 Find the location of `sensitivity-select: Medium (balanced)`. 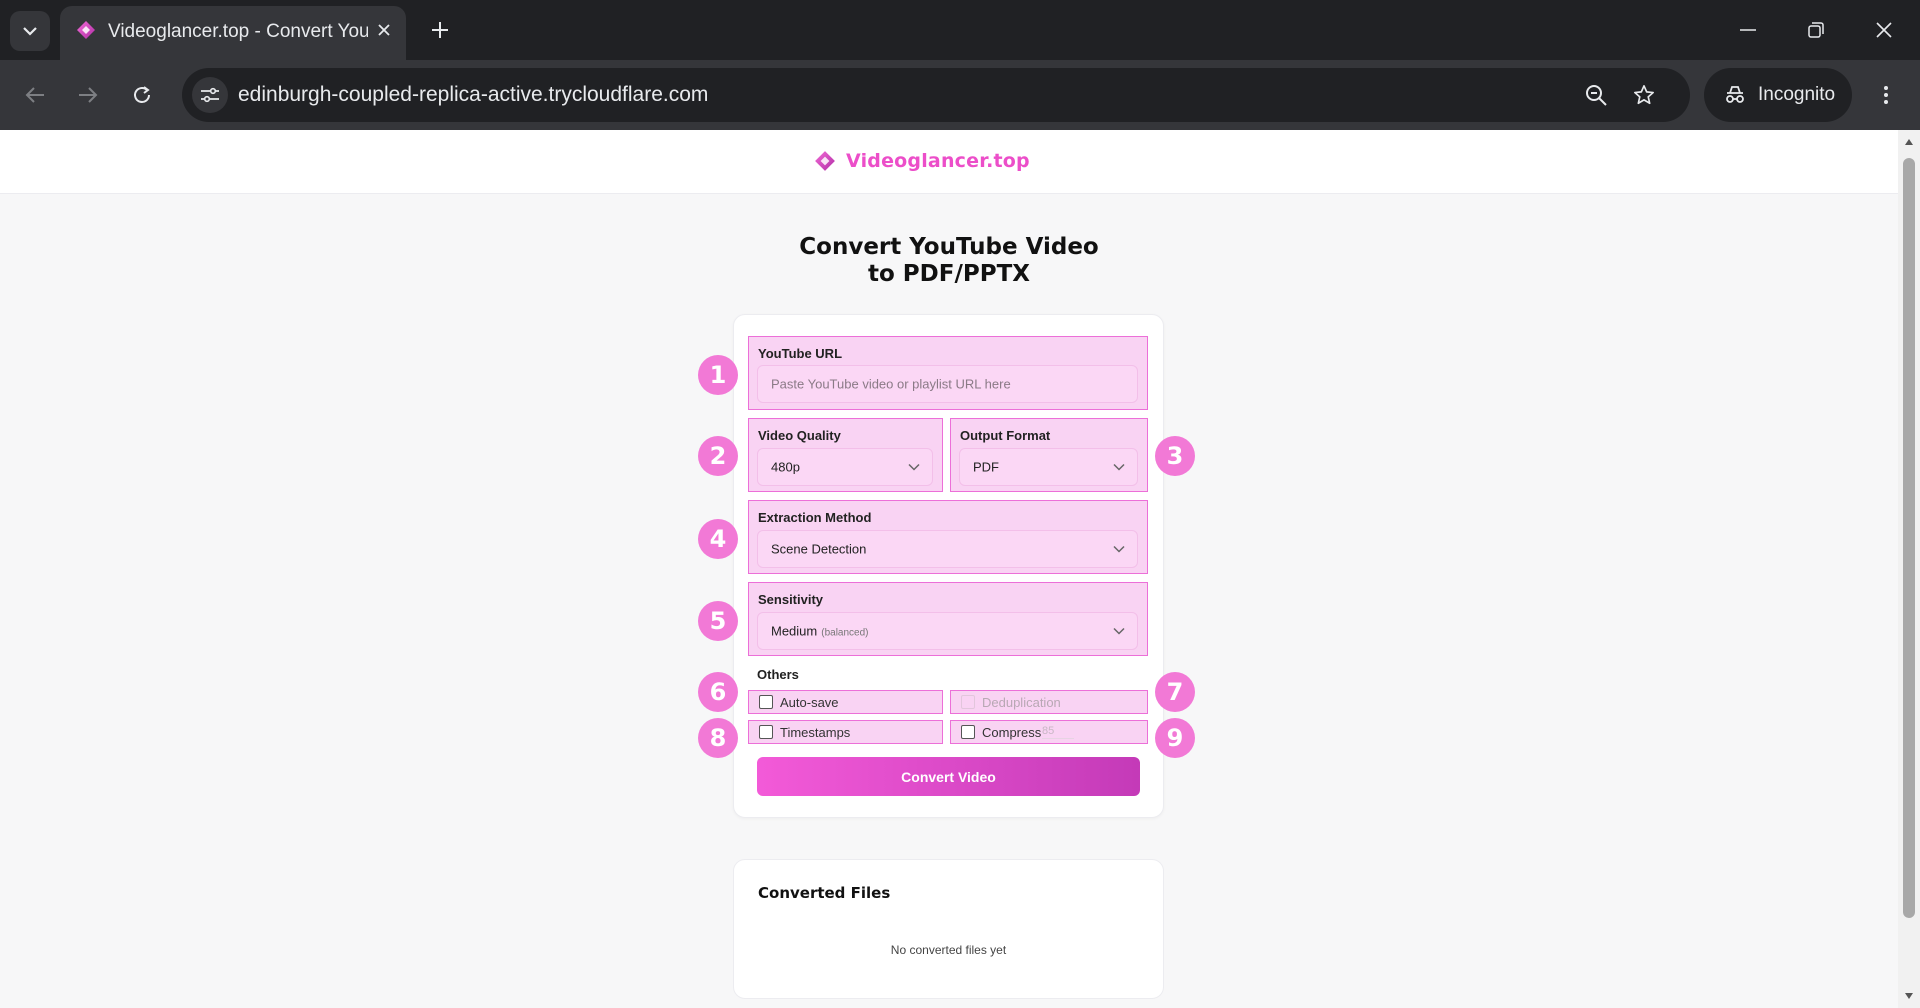

sensitivity-select: Medium (balanced) is located at coordinates (947, 631).